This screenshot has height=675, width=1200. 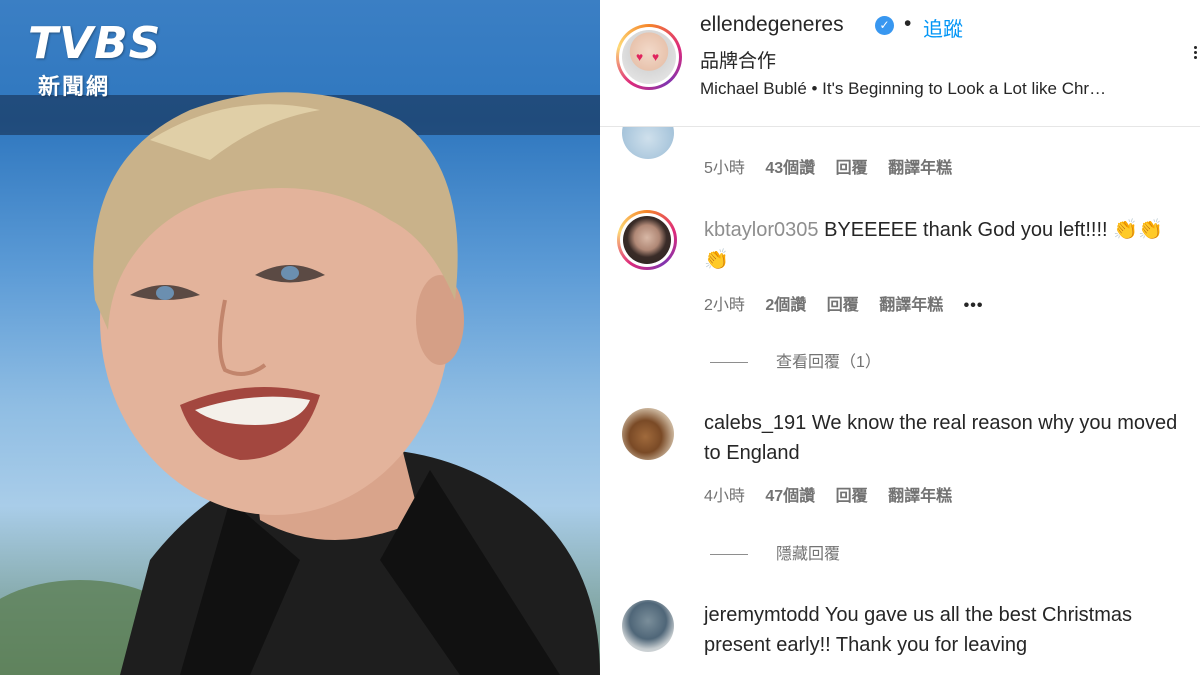 I want to click on comment-meta: 5小時 43個讚 回覆 翻譯年糕, so click(x=836, y=166).